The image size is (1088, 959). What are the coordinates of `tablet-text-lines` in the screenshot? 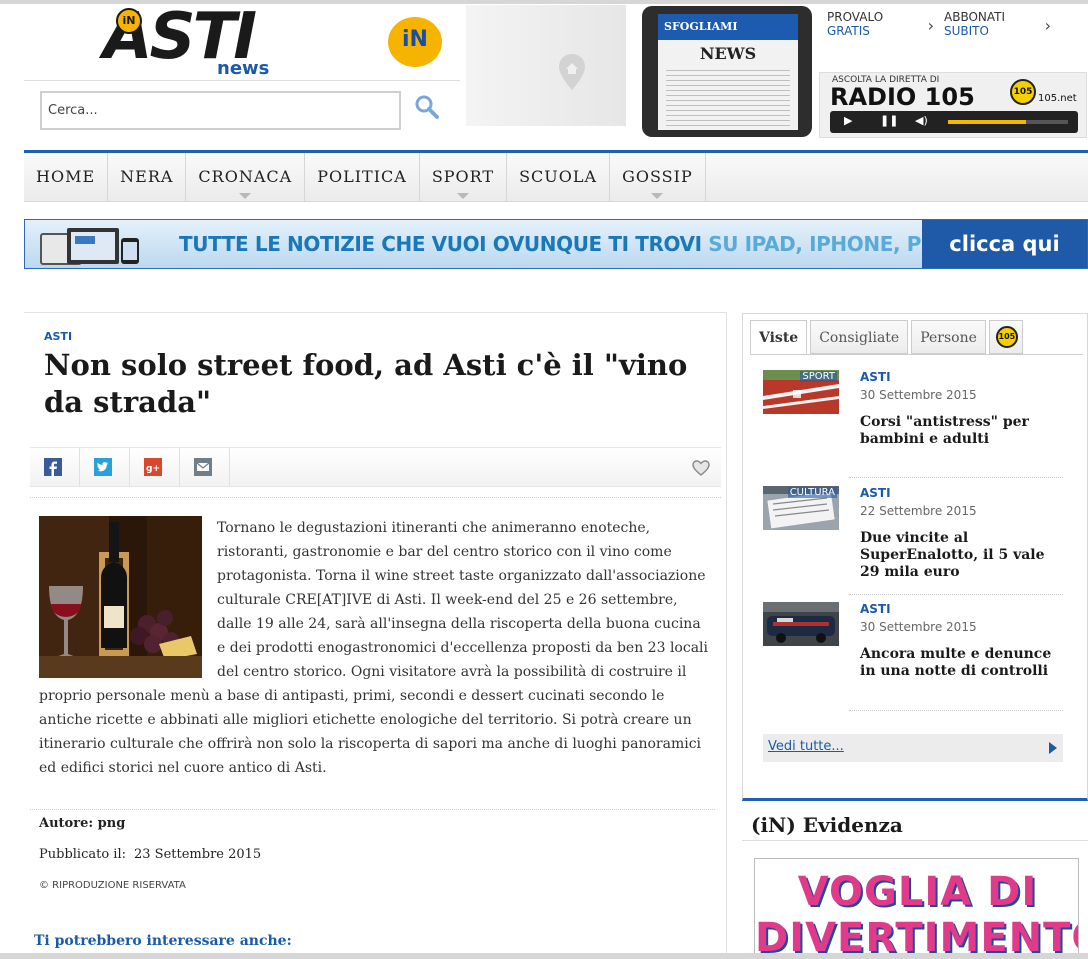 It's located at (728, 98).